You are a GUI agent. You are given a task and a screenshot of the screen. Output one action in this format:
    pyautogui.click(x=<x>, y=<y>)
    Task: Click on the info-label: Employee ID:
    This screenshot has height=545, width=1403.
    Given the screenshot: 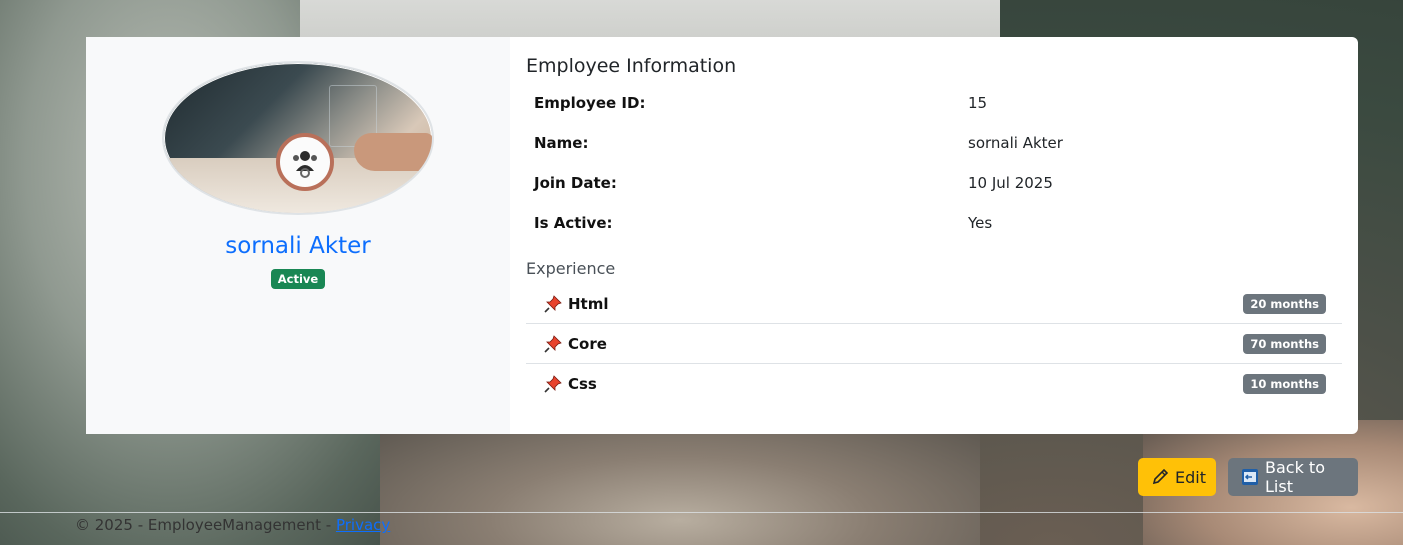 What is the action you would take?
    pyautogui.click(x=590, y=103)
    